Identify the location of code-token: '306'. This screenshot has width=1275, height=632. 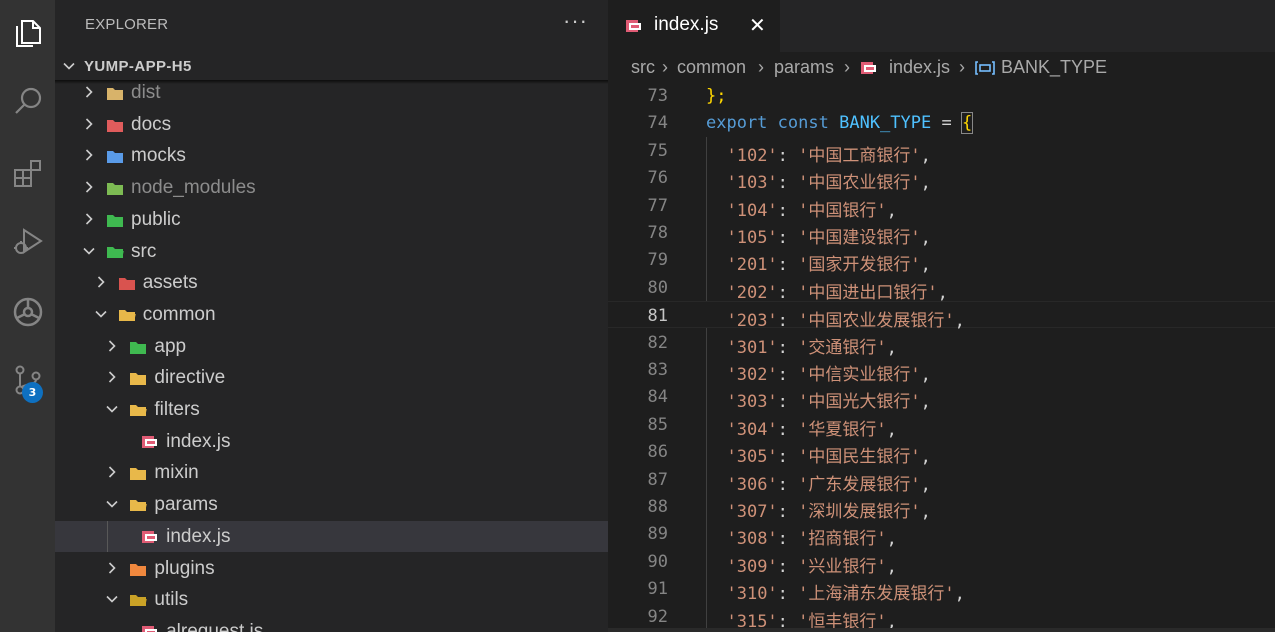
(752, 484).